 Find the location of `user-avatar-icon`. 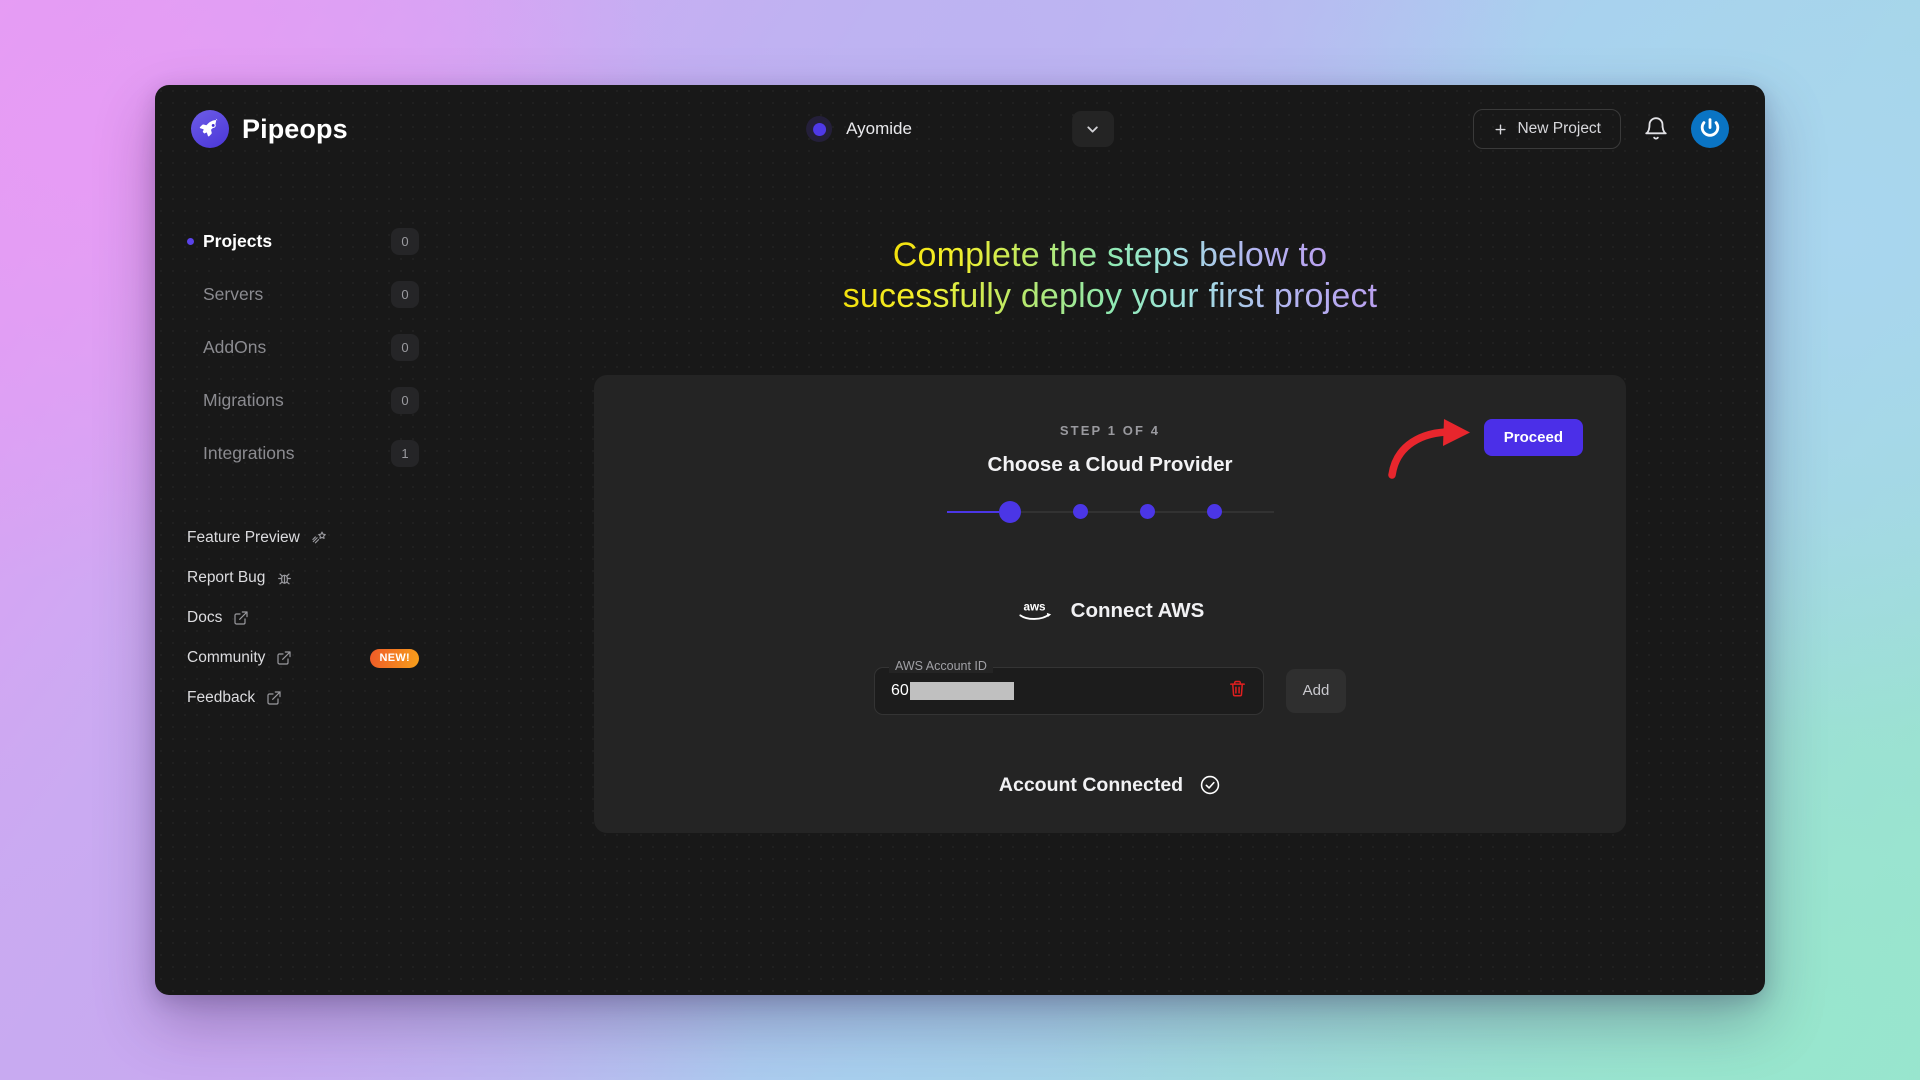

user-avatar-icon is located at coordinates (1710, 129).